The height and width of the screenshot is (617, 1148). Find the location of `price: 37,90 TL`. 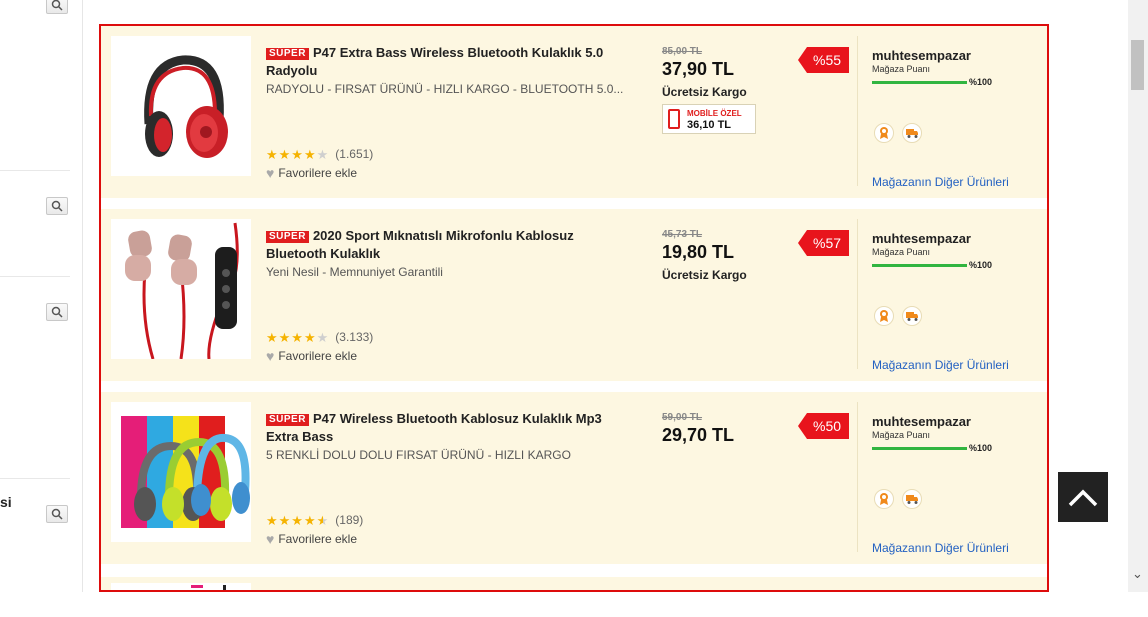

price: 37,90 TL is located at coordinates (698, 69).